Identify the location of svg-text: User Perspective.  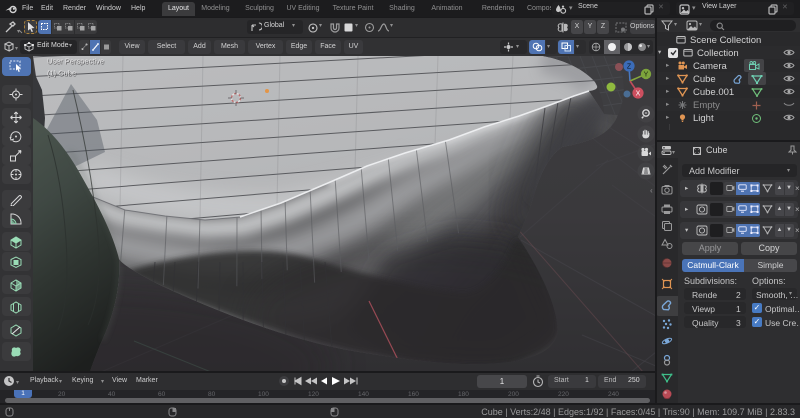
(75, 61).